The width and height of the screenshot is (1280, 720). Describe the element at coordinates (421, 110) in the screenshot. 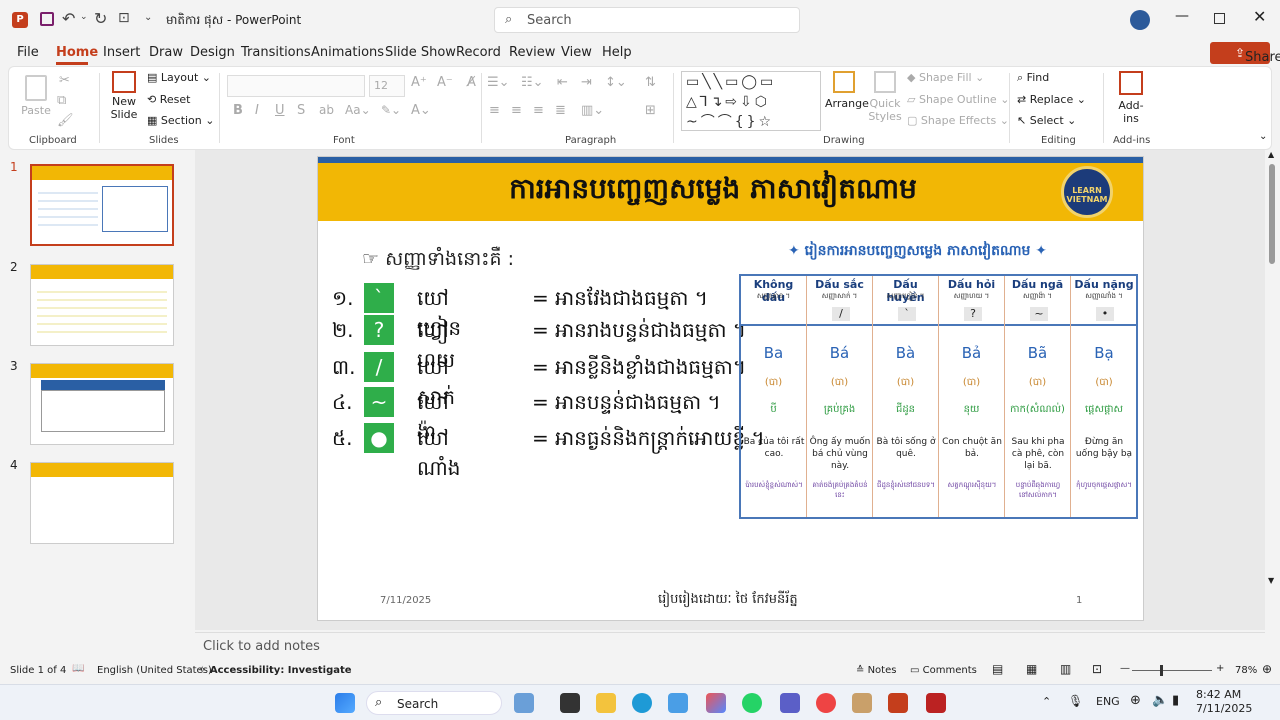

I see `font-color-icon: A⌄` at that location.